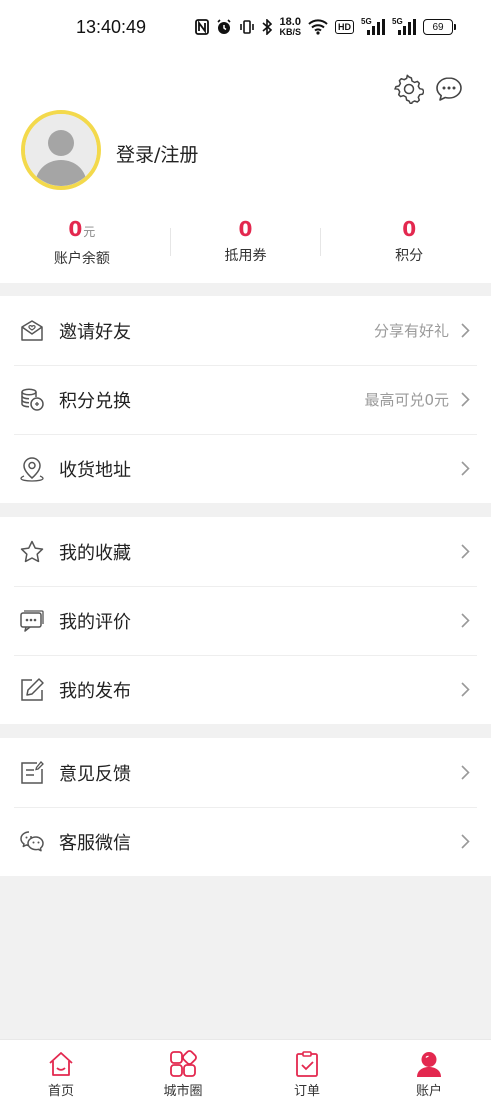  Describe the element at coordinates (183, 1091) in the screenshot. I see `tab-label: 城市圈` at that location.